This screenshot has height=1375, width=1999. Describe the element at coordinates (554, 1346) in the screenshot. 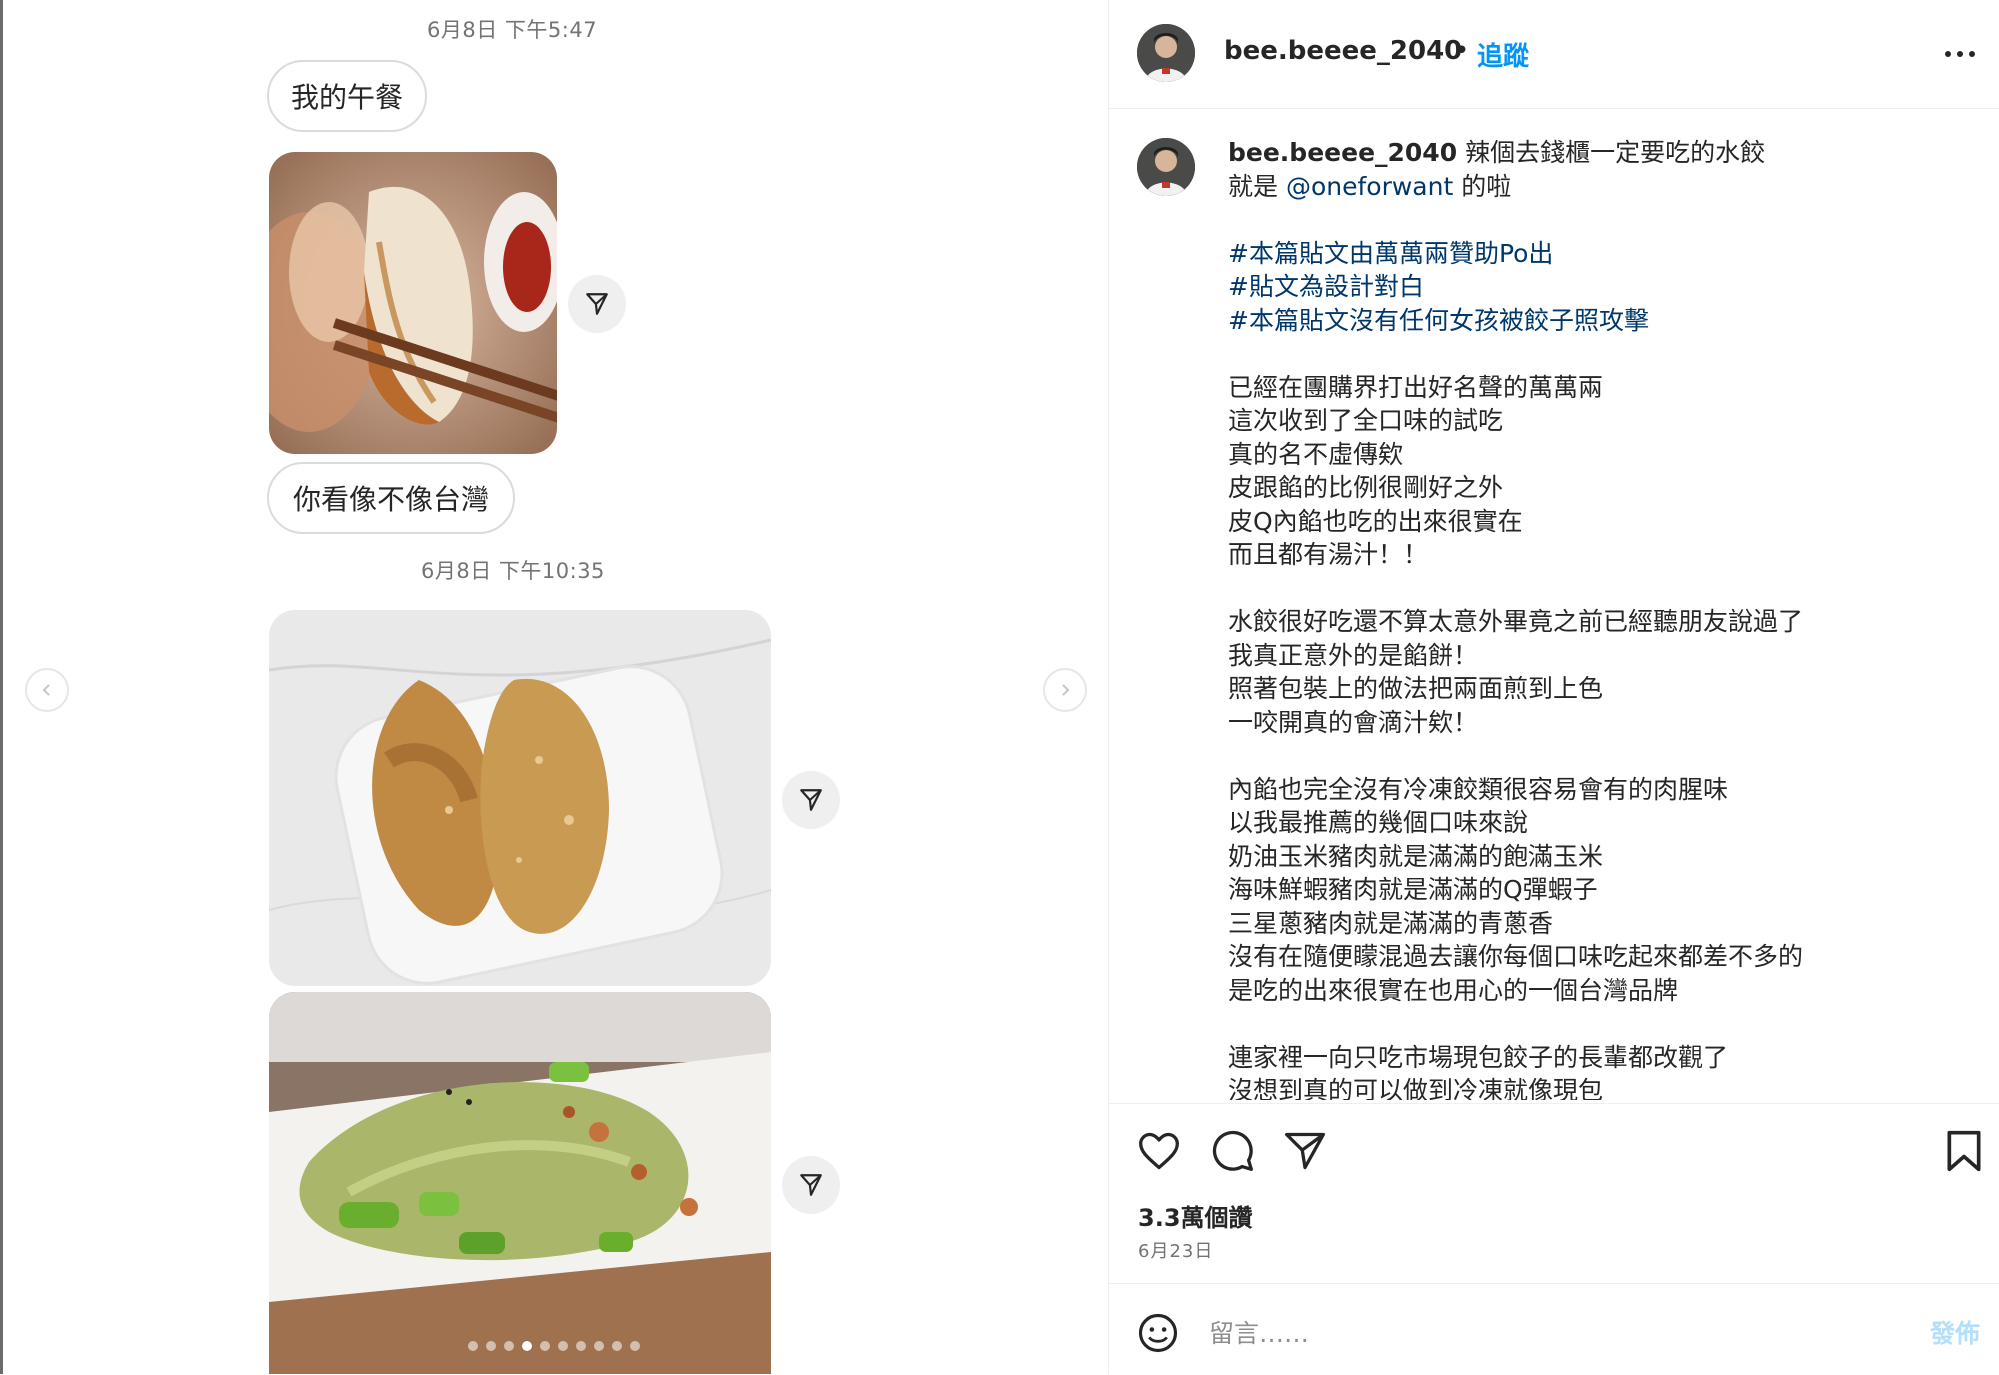

I see `carousel-indicator` at that location.